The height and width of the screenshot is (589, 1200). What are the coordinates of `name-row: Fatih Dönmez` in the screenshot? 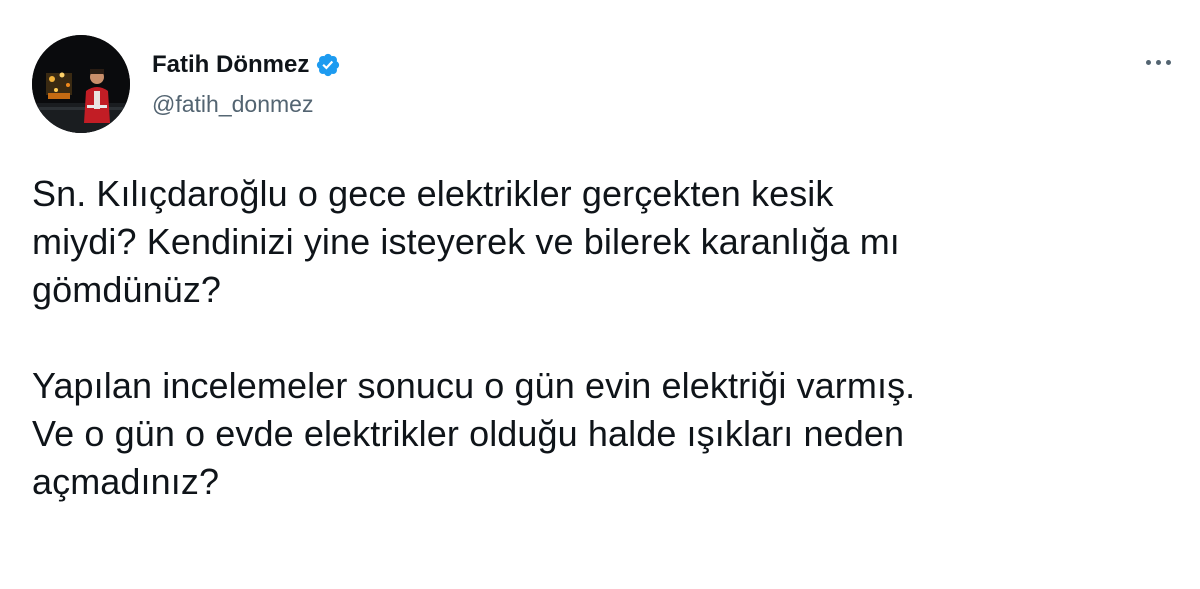 It's located at (246, 65).